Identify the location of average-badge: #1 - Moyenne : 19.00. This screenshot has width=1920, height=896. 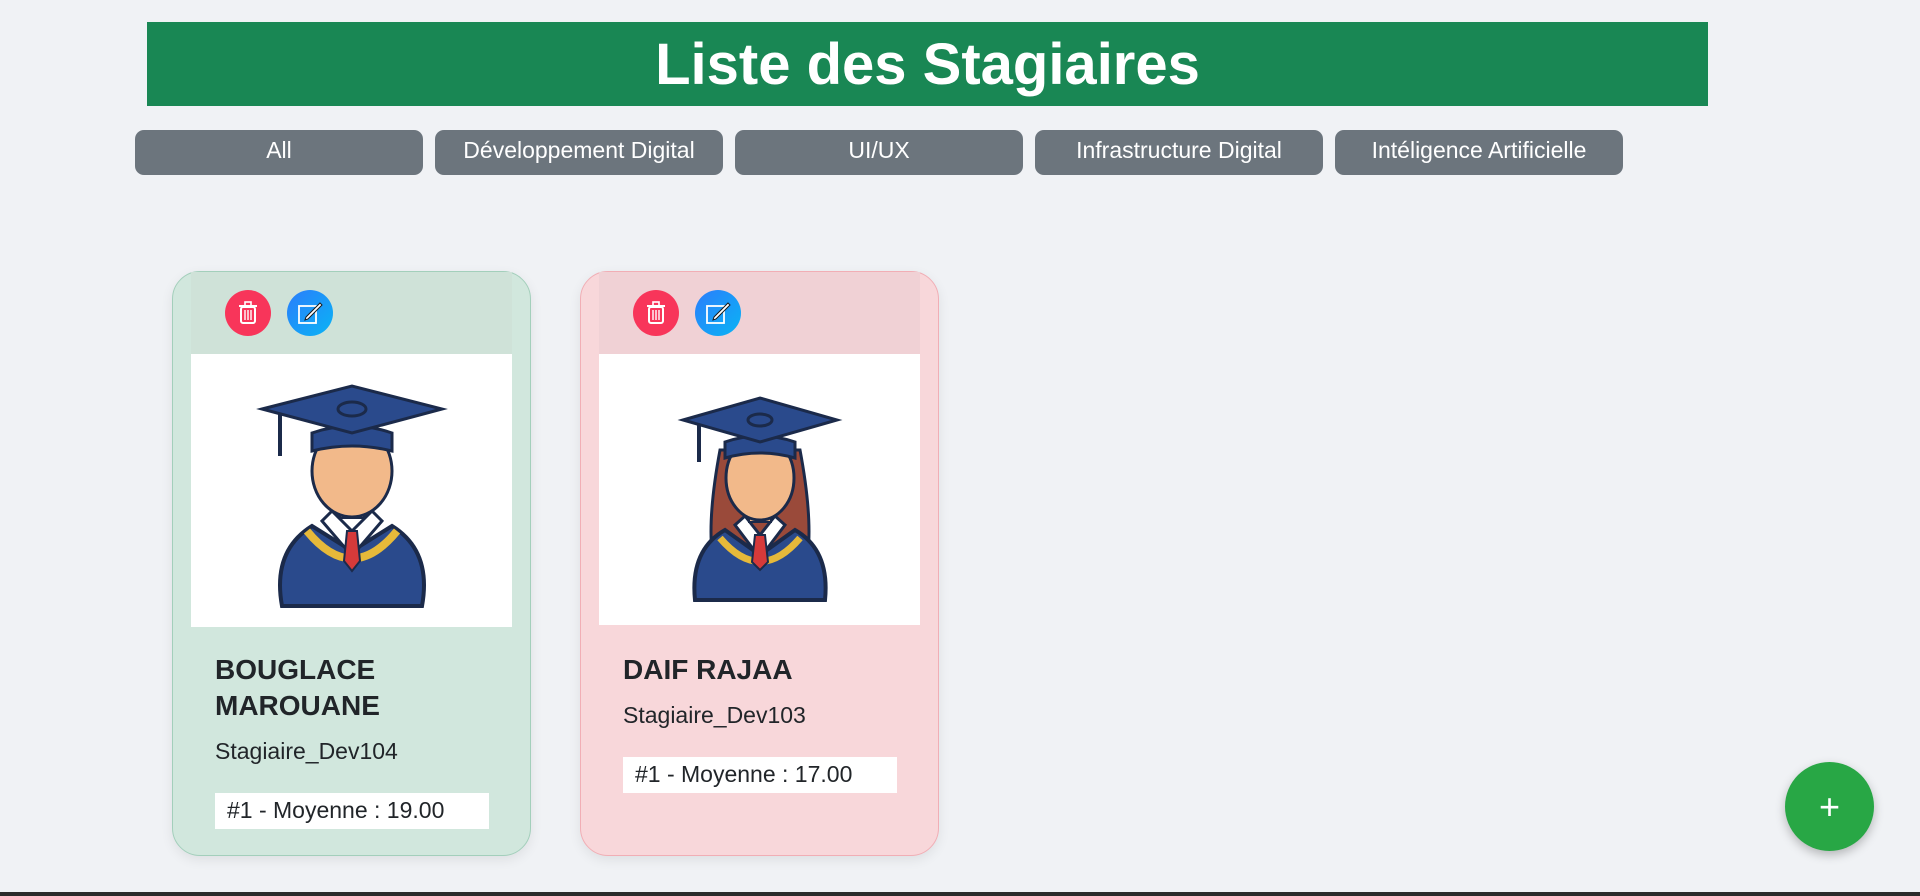
(352, 811).